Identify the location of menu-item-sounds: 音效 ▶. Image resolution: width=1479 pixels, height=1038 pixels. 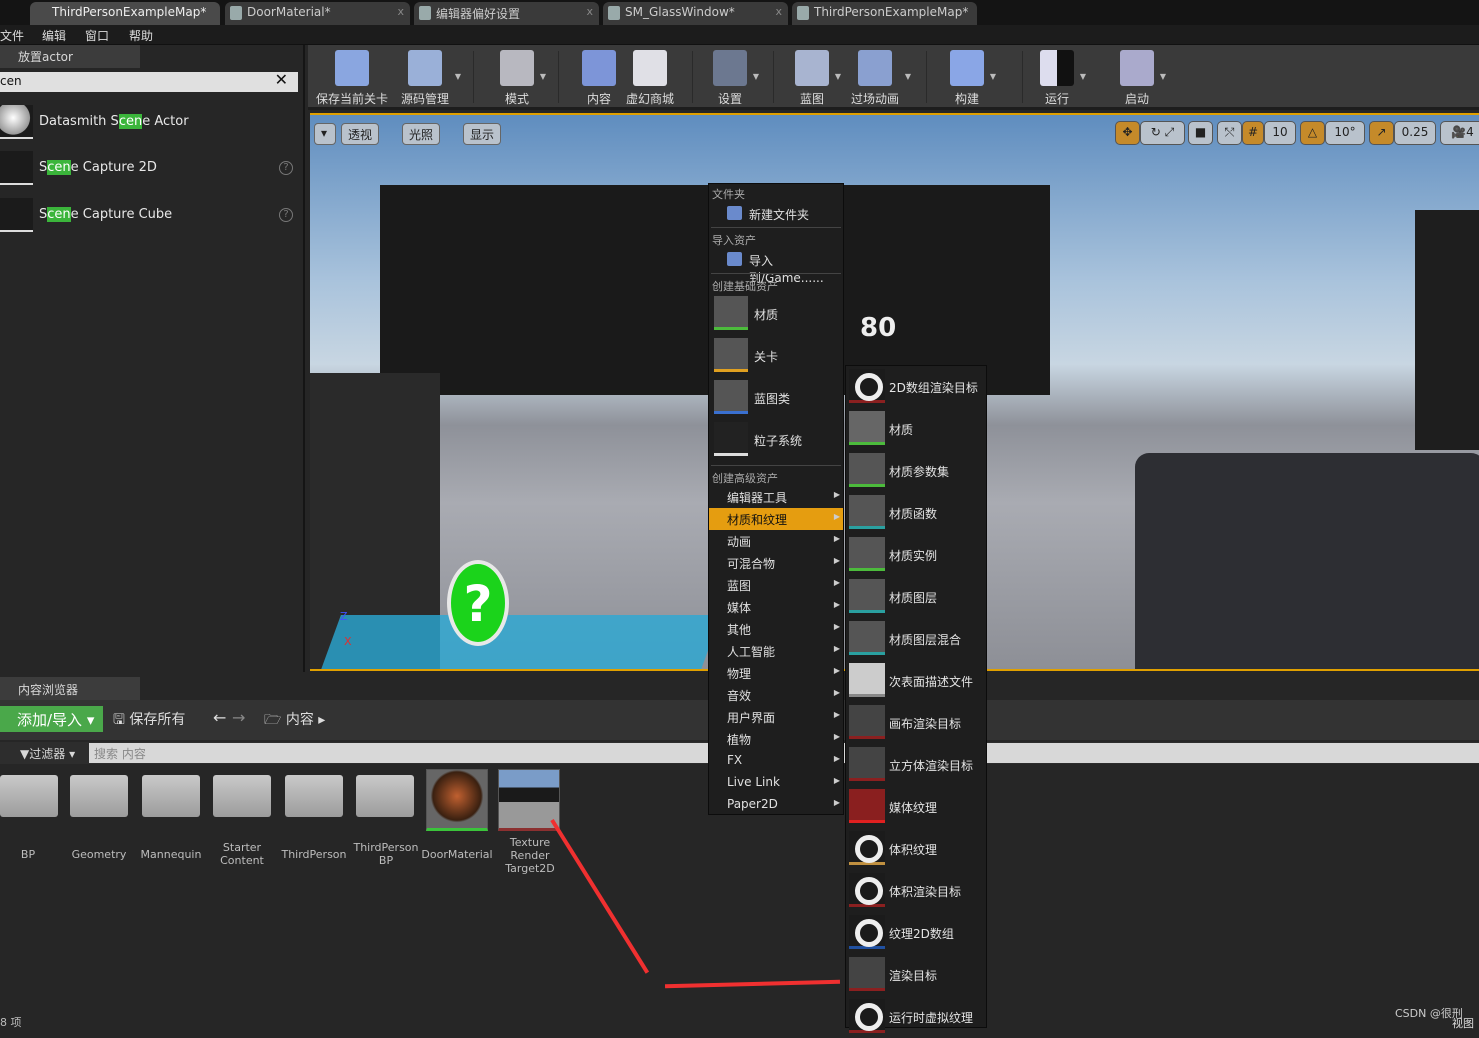
(776, 695).